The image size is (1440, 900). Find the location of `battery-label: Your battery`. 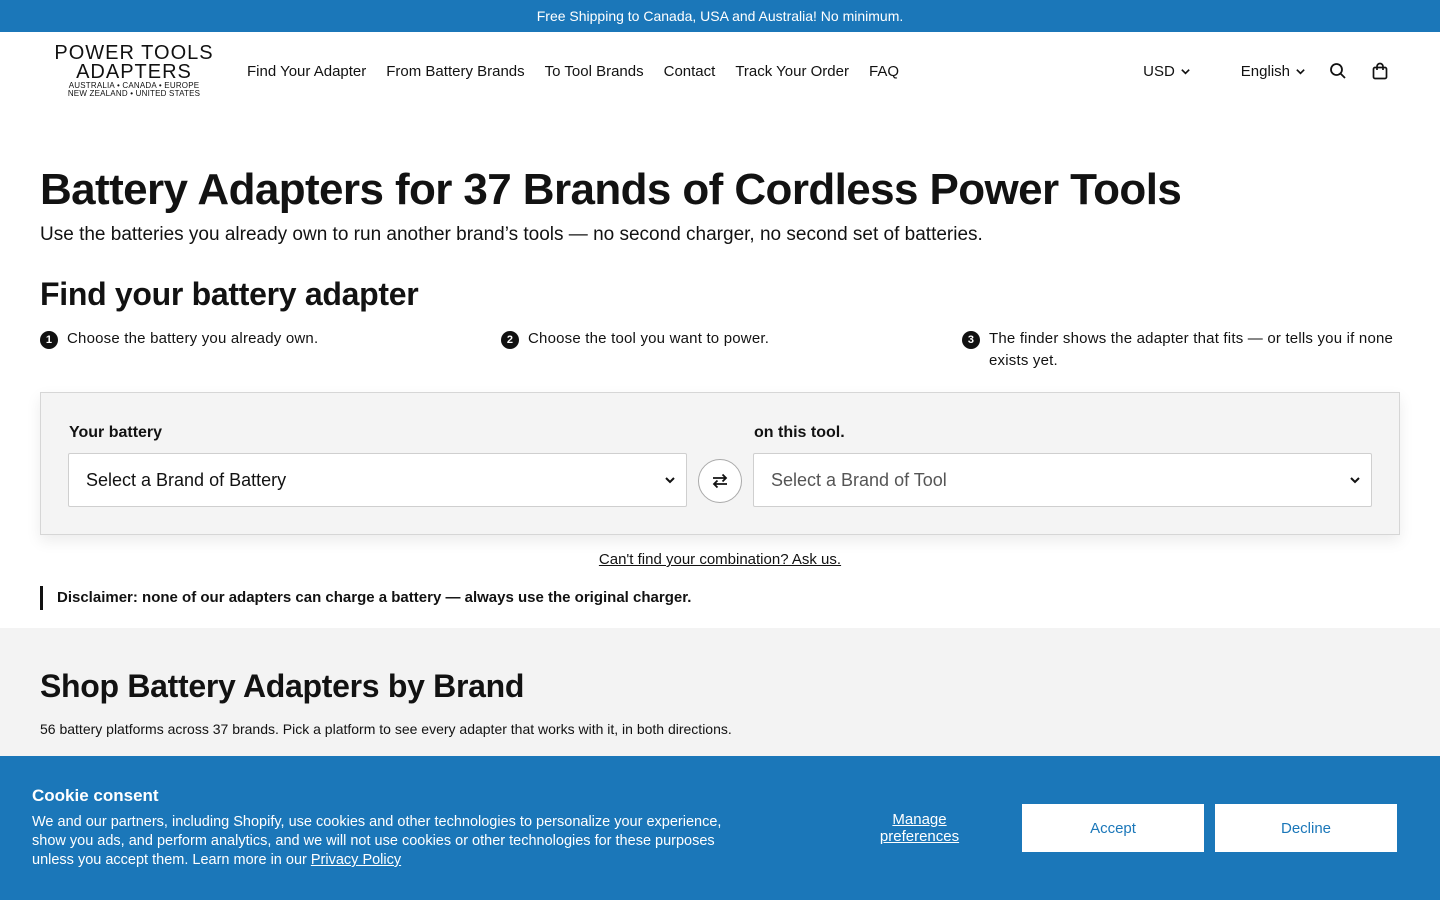

battery-label: Your battery is located at coordinates (116, 432).